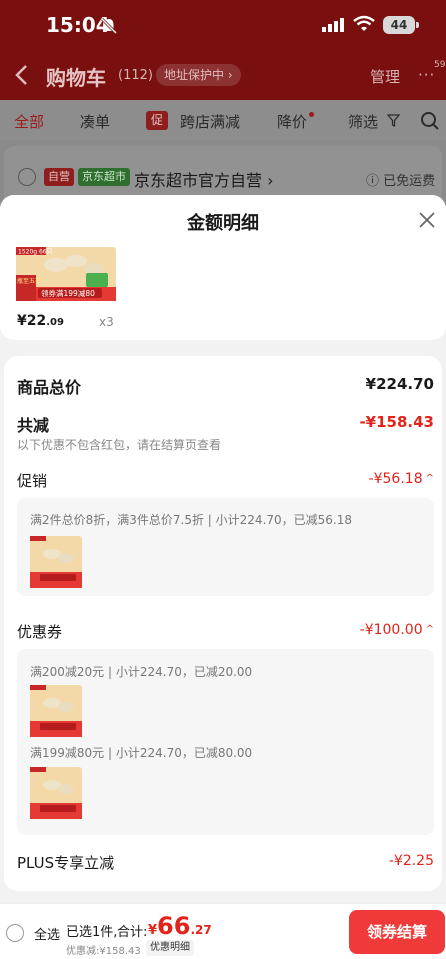 This screenshot has width=446, height=959. I want to click on thumb-coupon-text: 领券满199减80, so click(68, 293).